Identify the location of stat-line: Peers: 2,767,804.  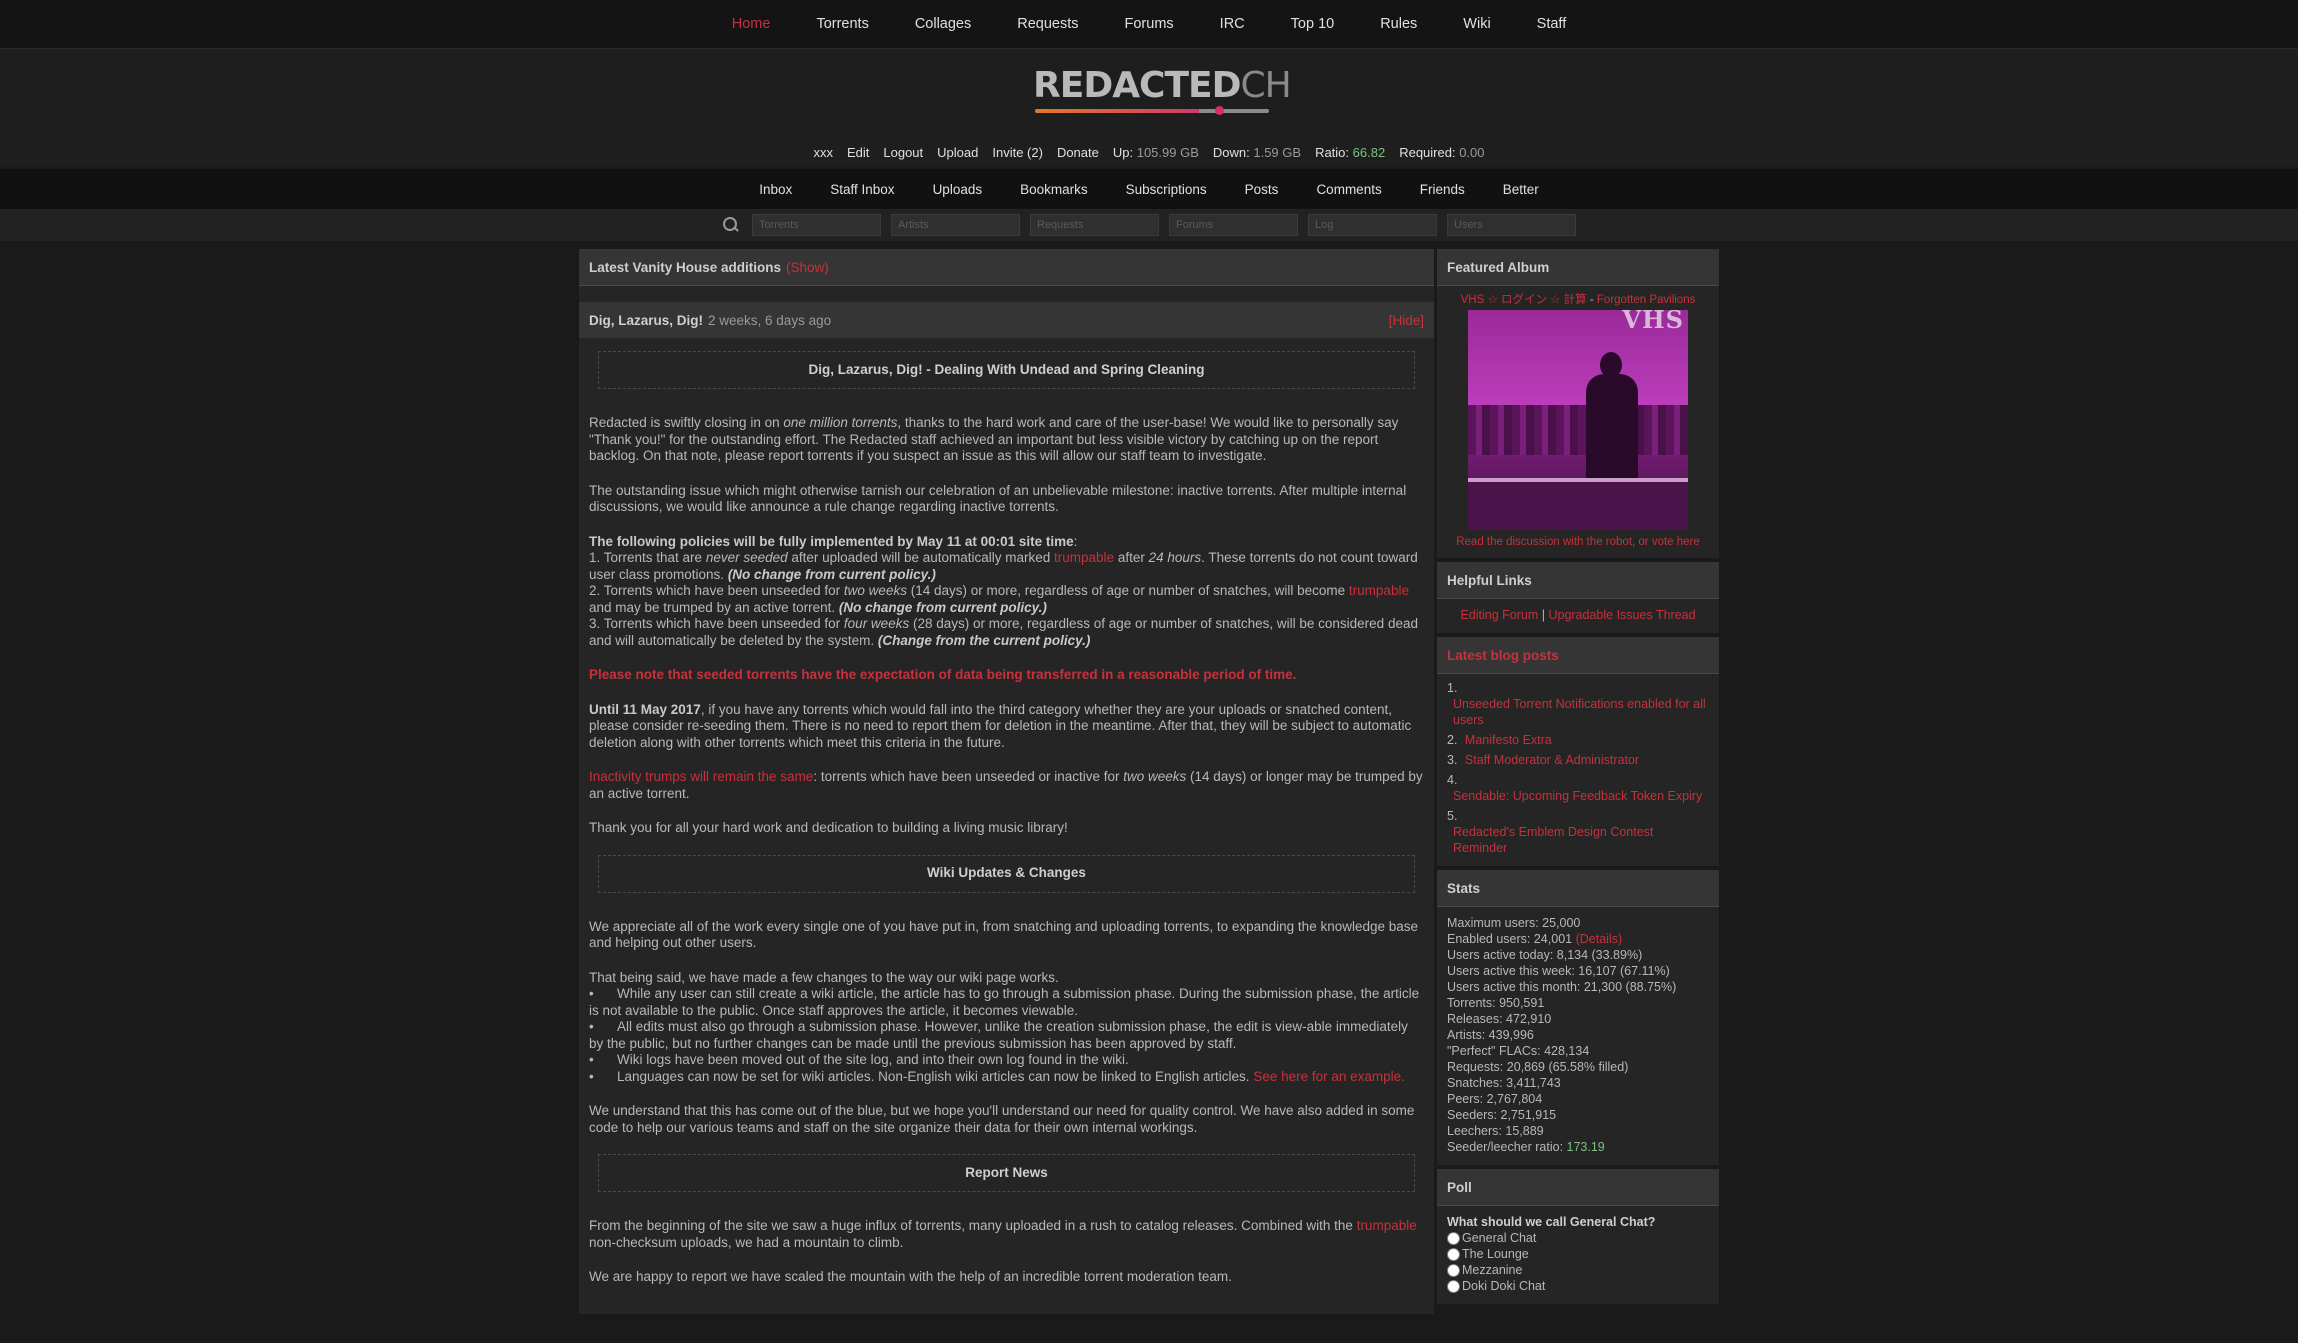
(1495, 1099).